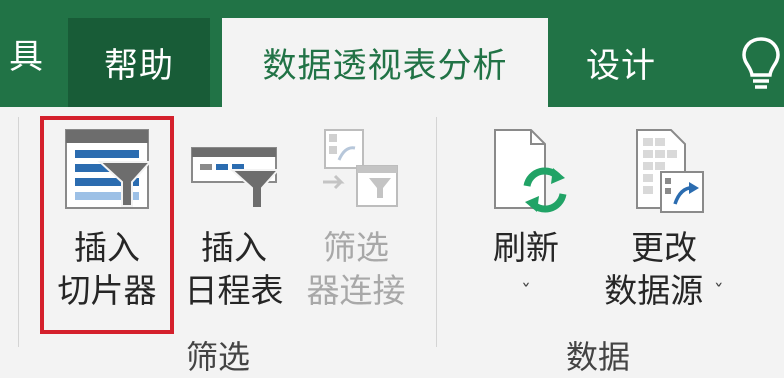  I want to click on tab-pivottable-analyze-label: 数据透视表分析, so click(385, 66).